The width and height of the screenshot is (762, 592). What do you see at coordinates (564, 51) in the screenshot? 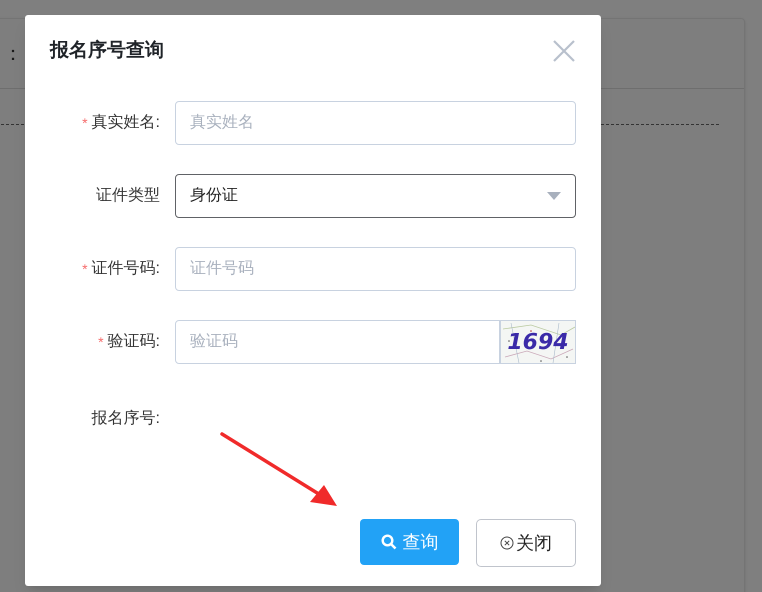
I see `close-icon` at bounding box center [564, 51].